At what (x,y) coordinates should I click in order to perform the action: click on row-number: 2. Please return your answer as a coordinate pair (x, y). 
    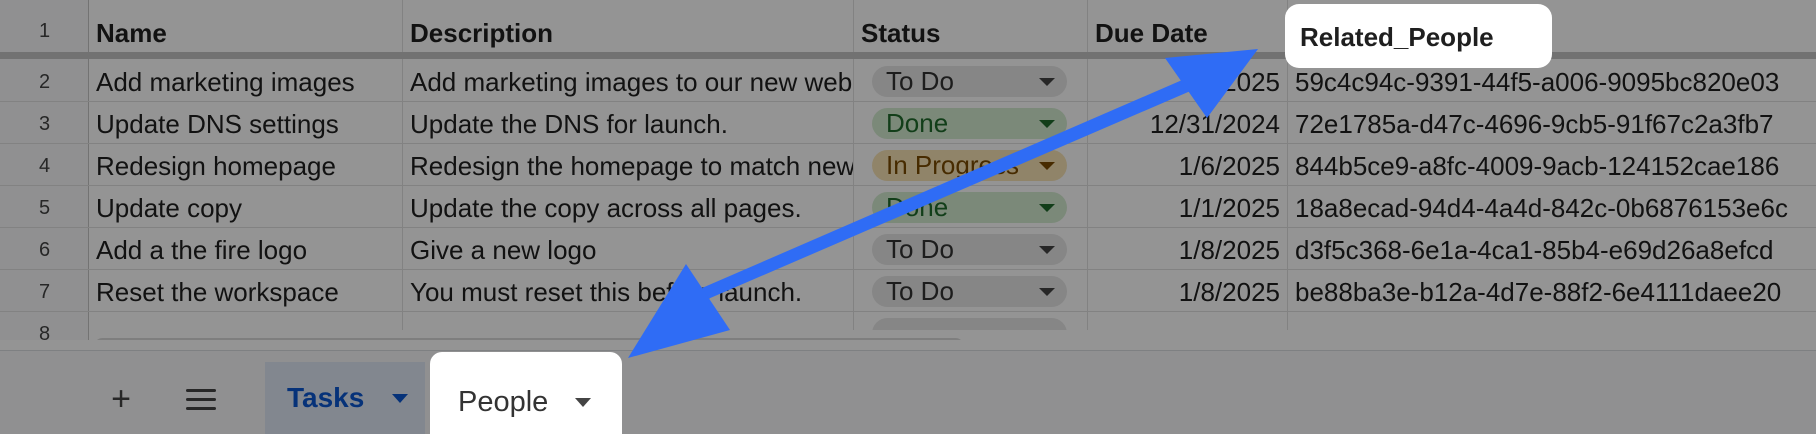
    Looking at the image, I should click on (44, 82).